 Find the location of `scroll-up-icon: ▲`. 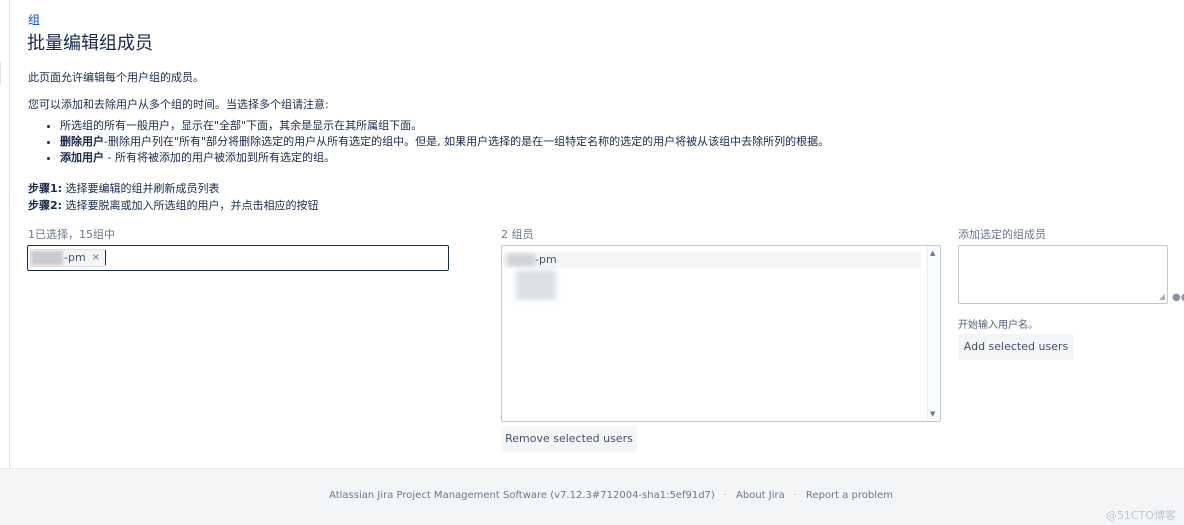

scroll-up-icon: ▲ is located at coordinates (932, 253).